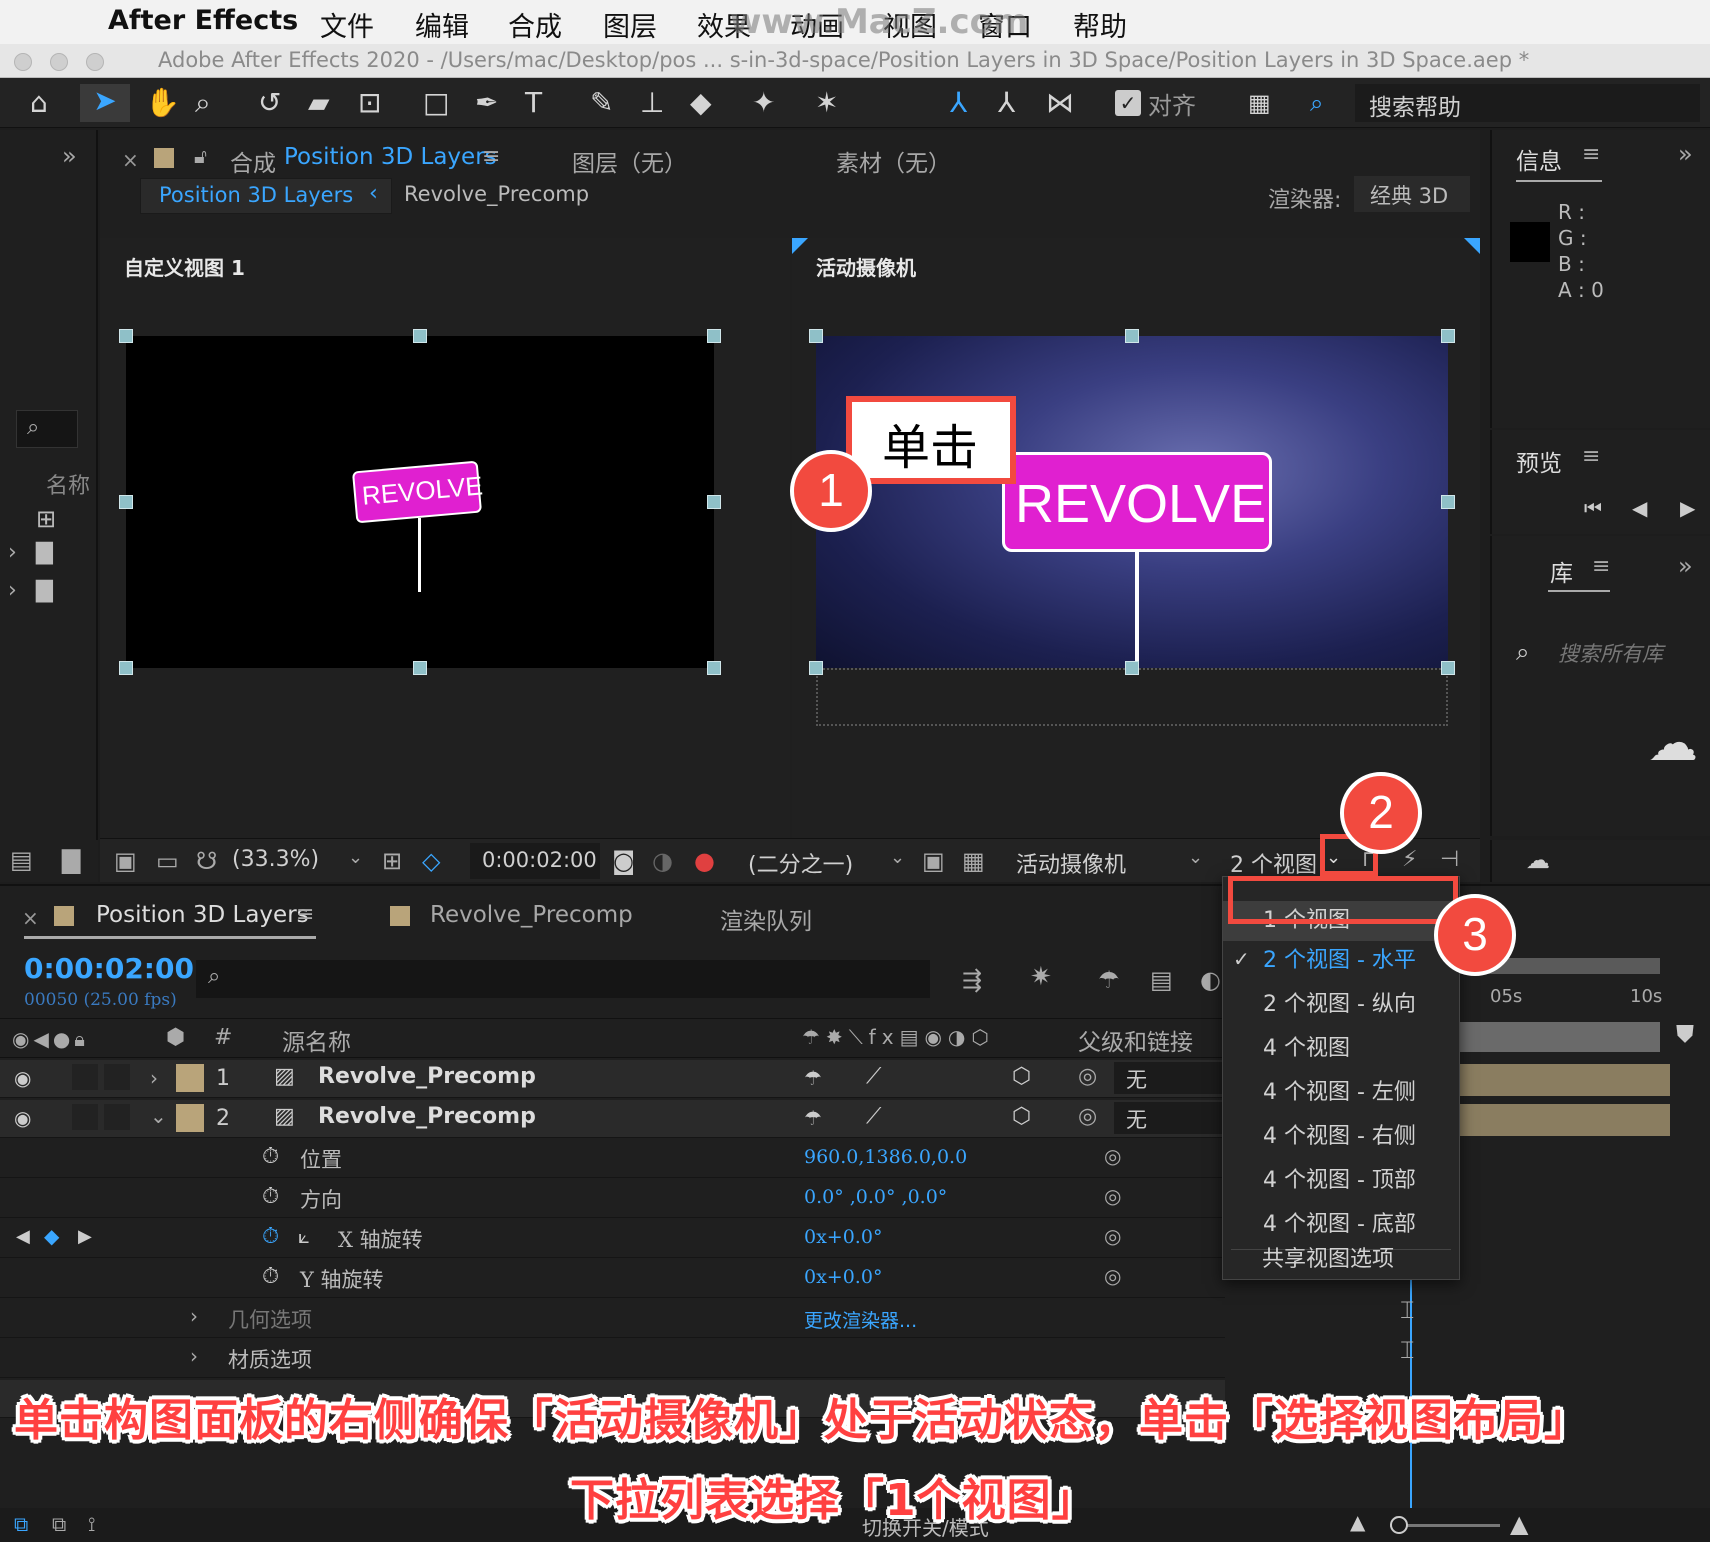  I want to click on draft-3d-icon: ✷, so click(1041, 977).